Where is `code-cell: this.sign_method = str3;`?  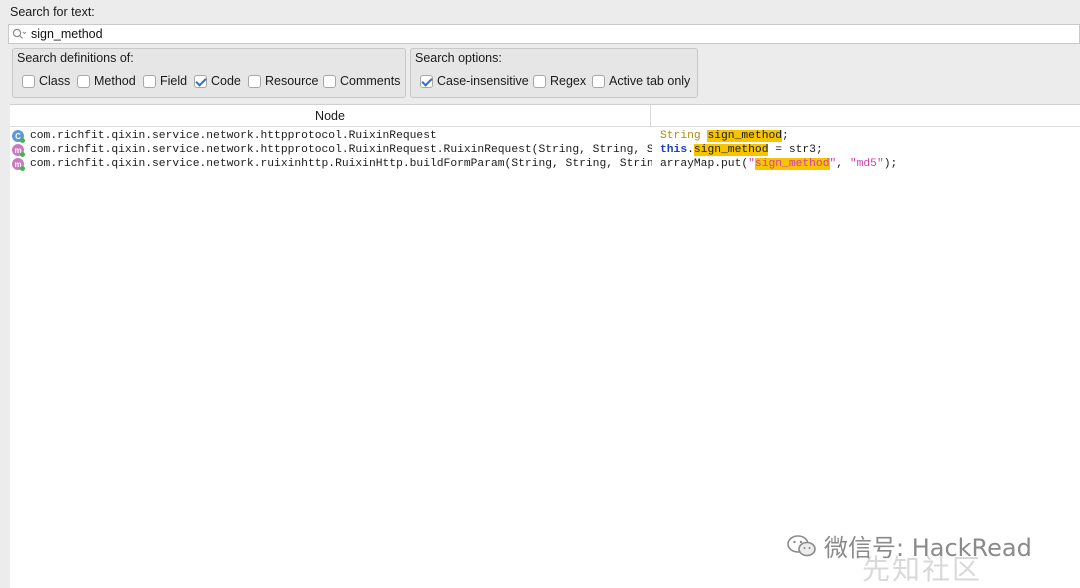 code-cell: this.sign_method = str3; is located at coordinates (741, 150).